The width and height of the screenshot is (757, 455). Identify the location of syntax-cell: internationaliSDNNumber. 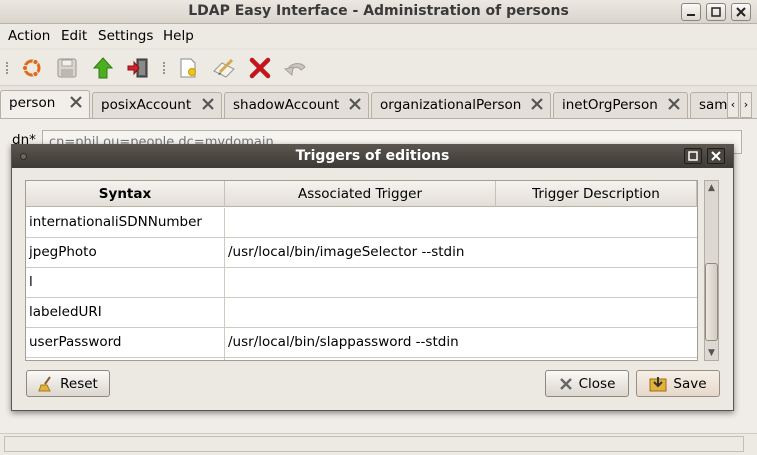
(125, 223).